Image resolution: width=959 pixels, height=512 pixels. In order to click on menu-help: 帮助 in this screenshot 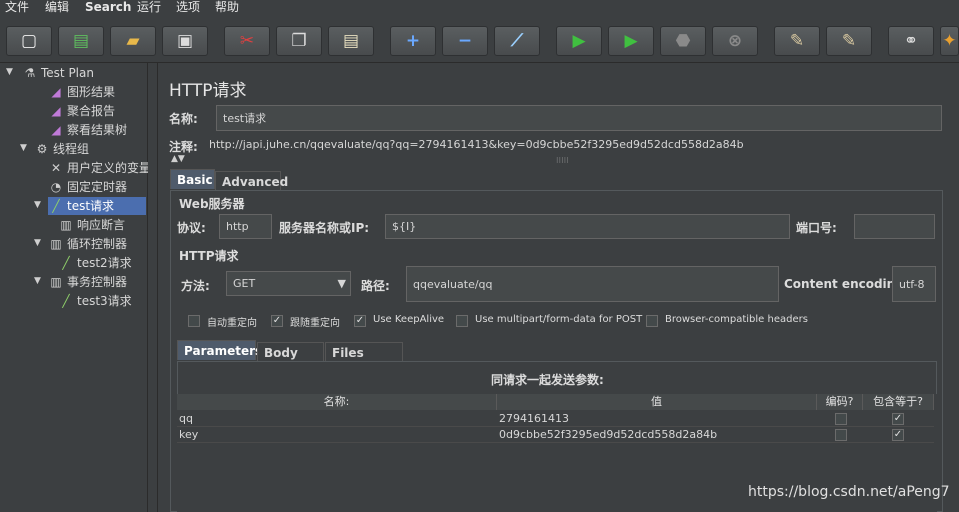, I will do `click(227, 7)`.